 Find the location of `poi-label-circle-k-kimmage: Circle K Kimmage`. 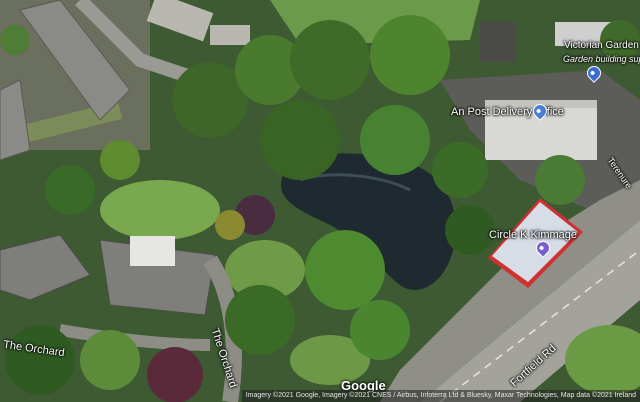

poi-label-circle-k-kimmage: Circle K Kimmage is located at coordinates (533, 235).